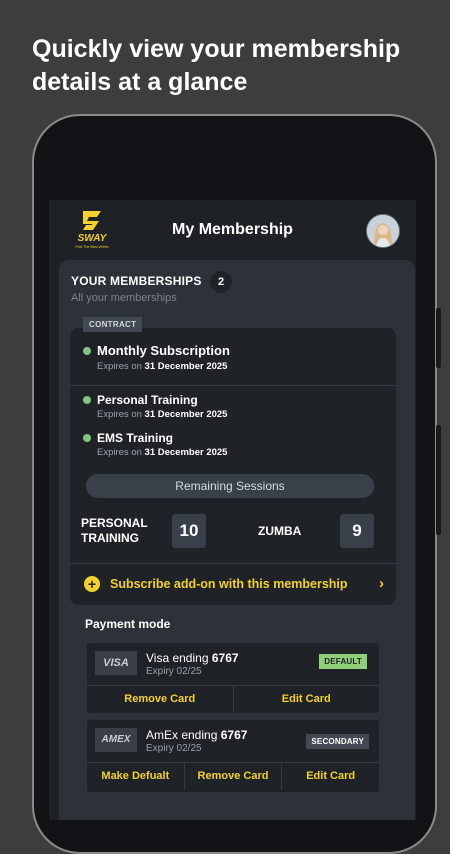 Image resolution: width=450 pixels, height=854 pixels. What do you see at coordinates (343, 661) in the screenshot?
I see `default-badge: DEFAULT` at bounding box center [343, 661].